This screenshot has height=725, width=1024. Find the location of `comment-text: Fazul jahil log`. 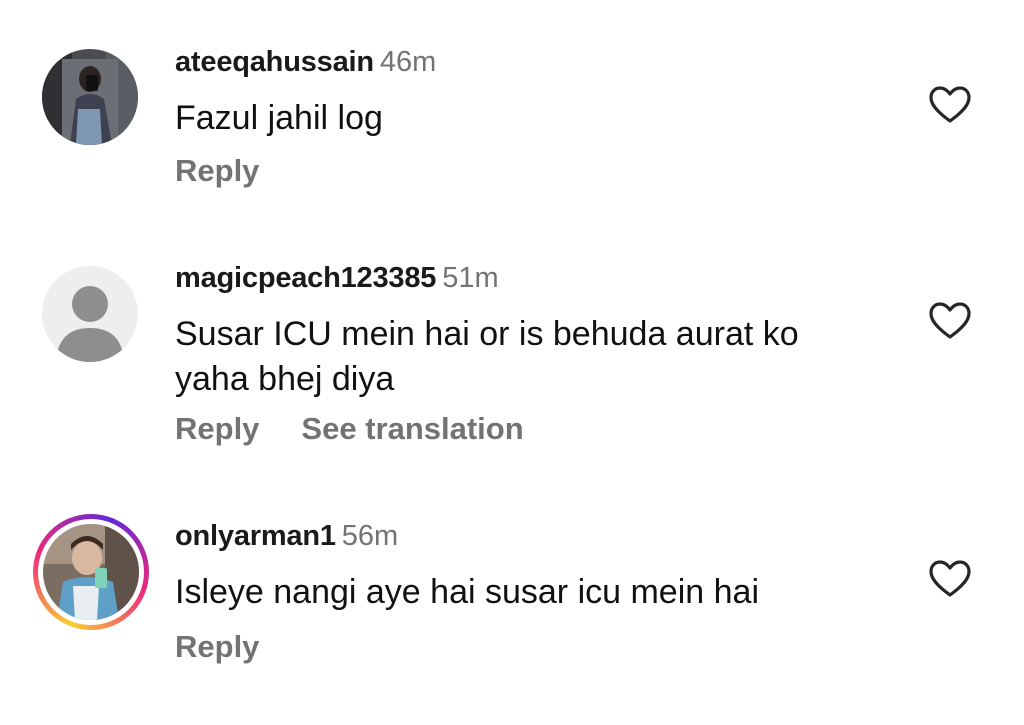

comment-text: Fazul jahil log is located at coordinates (279, 118).